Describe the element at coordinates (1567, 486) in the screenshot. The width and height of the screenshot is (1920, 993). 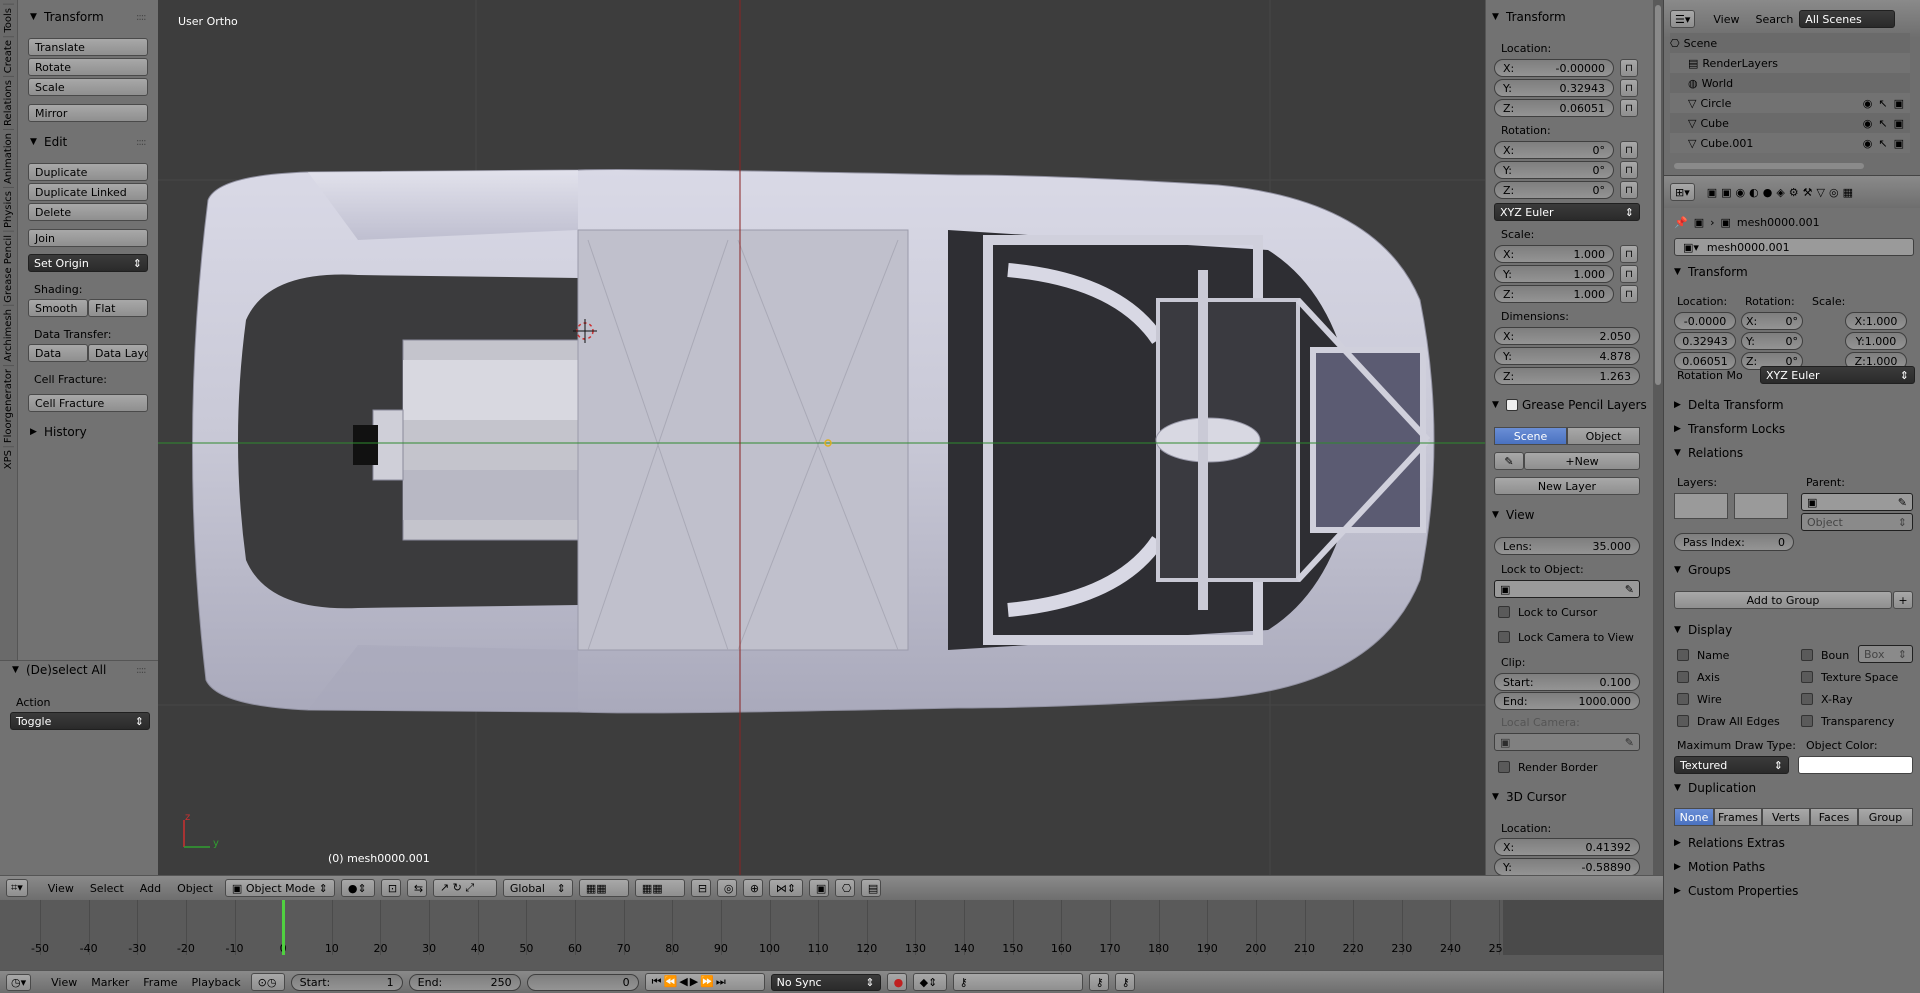
I see `new-layer-button: New Layer` at that location.